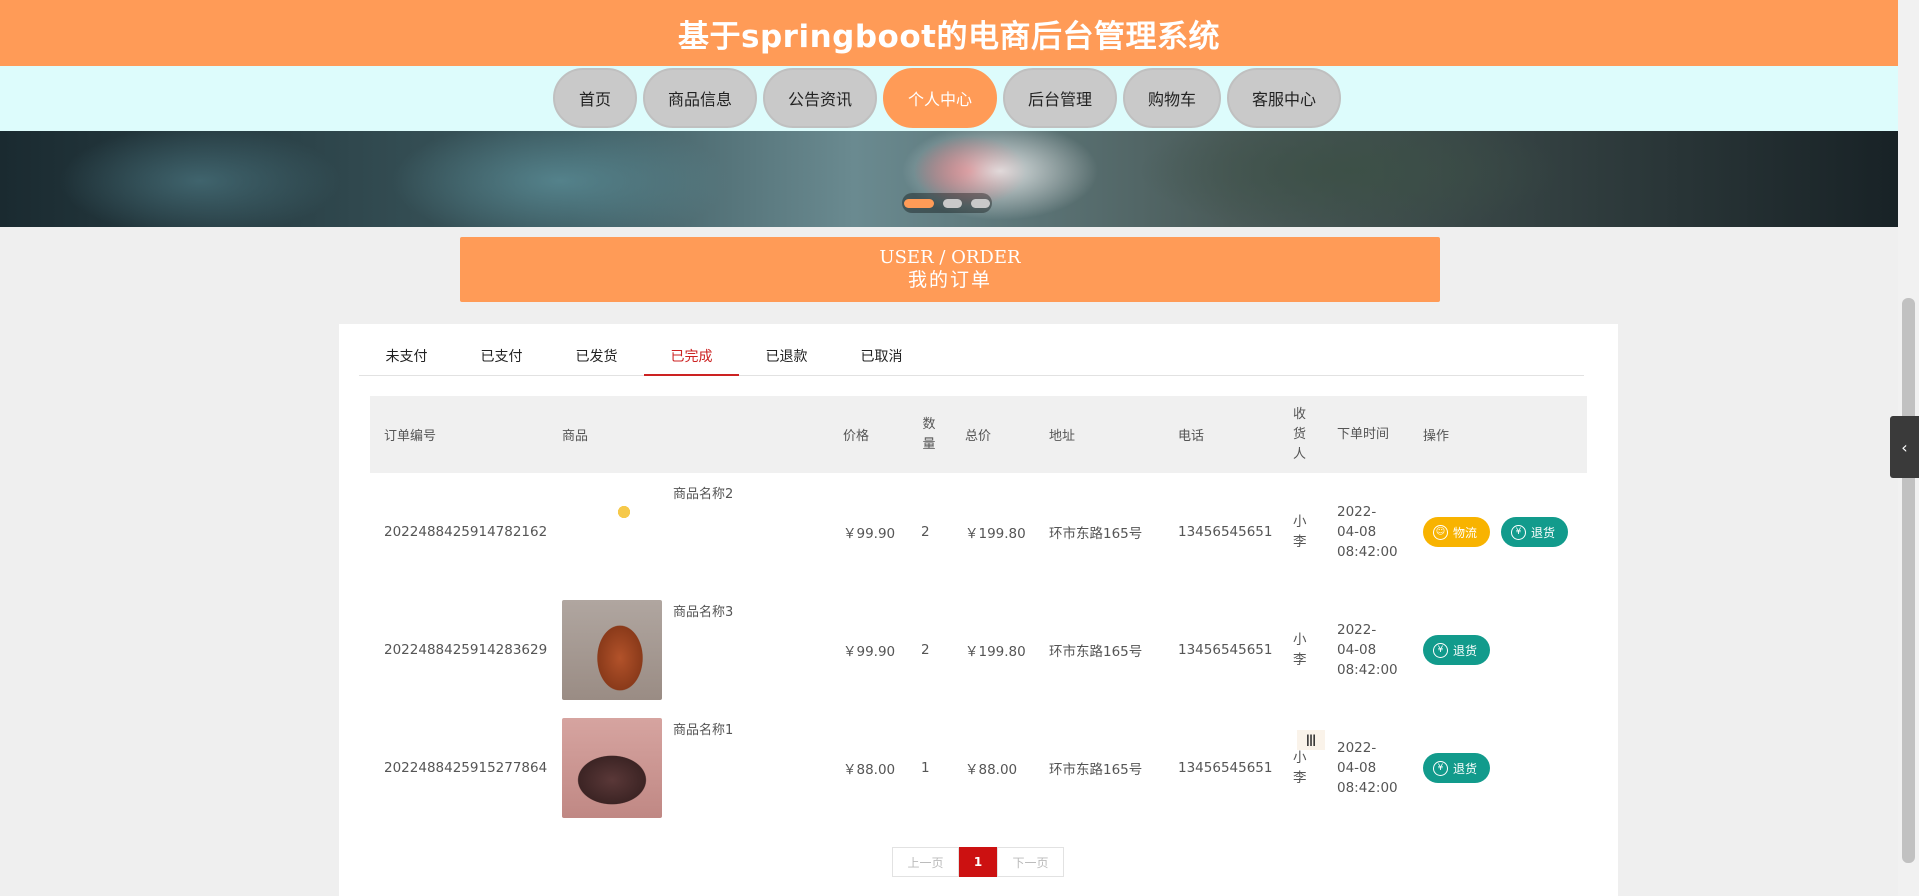  I want to click on col-actions: 操作, so click(1436, 436).